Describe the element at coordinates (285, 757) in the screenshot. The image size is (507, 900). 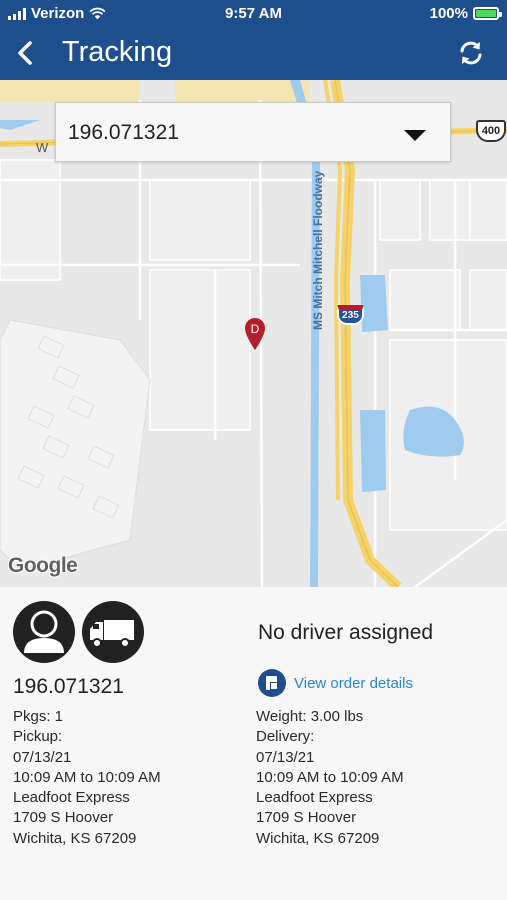
I see `delivery-date: 07/13/21` at that location.